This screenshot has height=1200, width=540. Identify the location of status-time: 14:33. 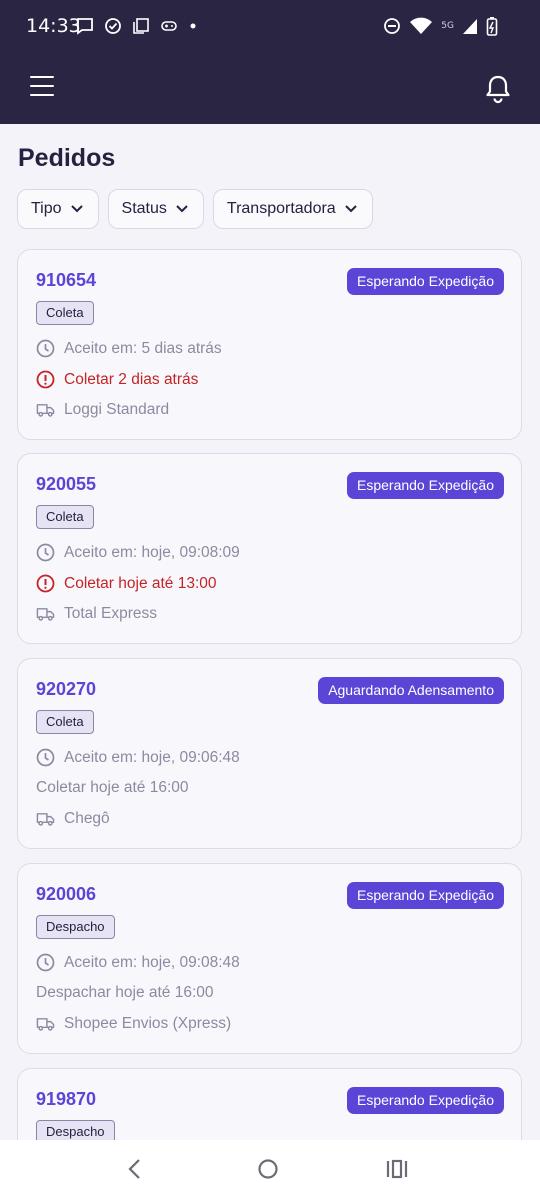
(53, 26).